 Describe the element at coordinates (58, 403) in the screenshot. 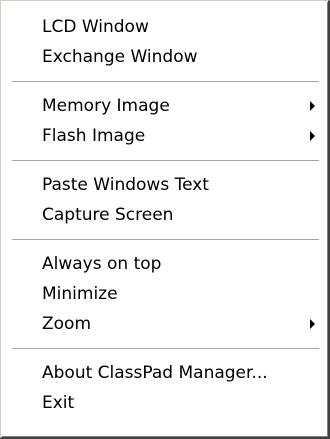

I see `menu-item-label: Exit` at that location.